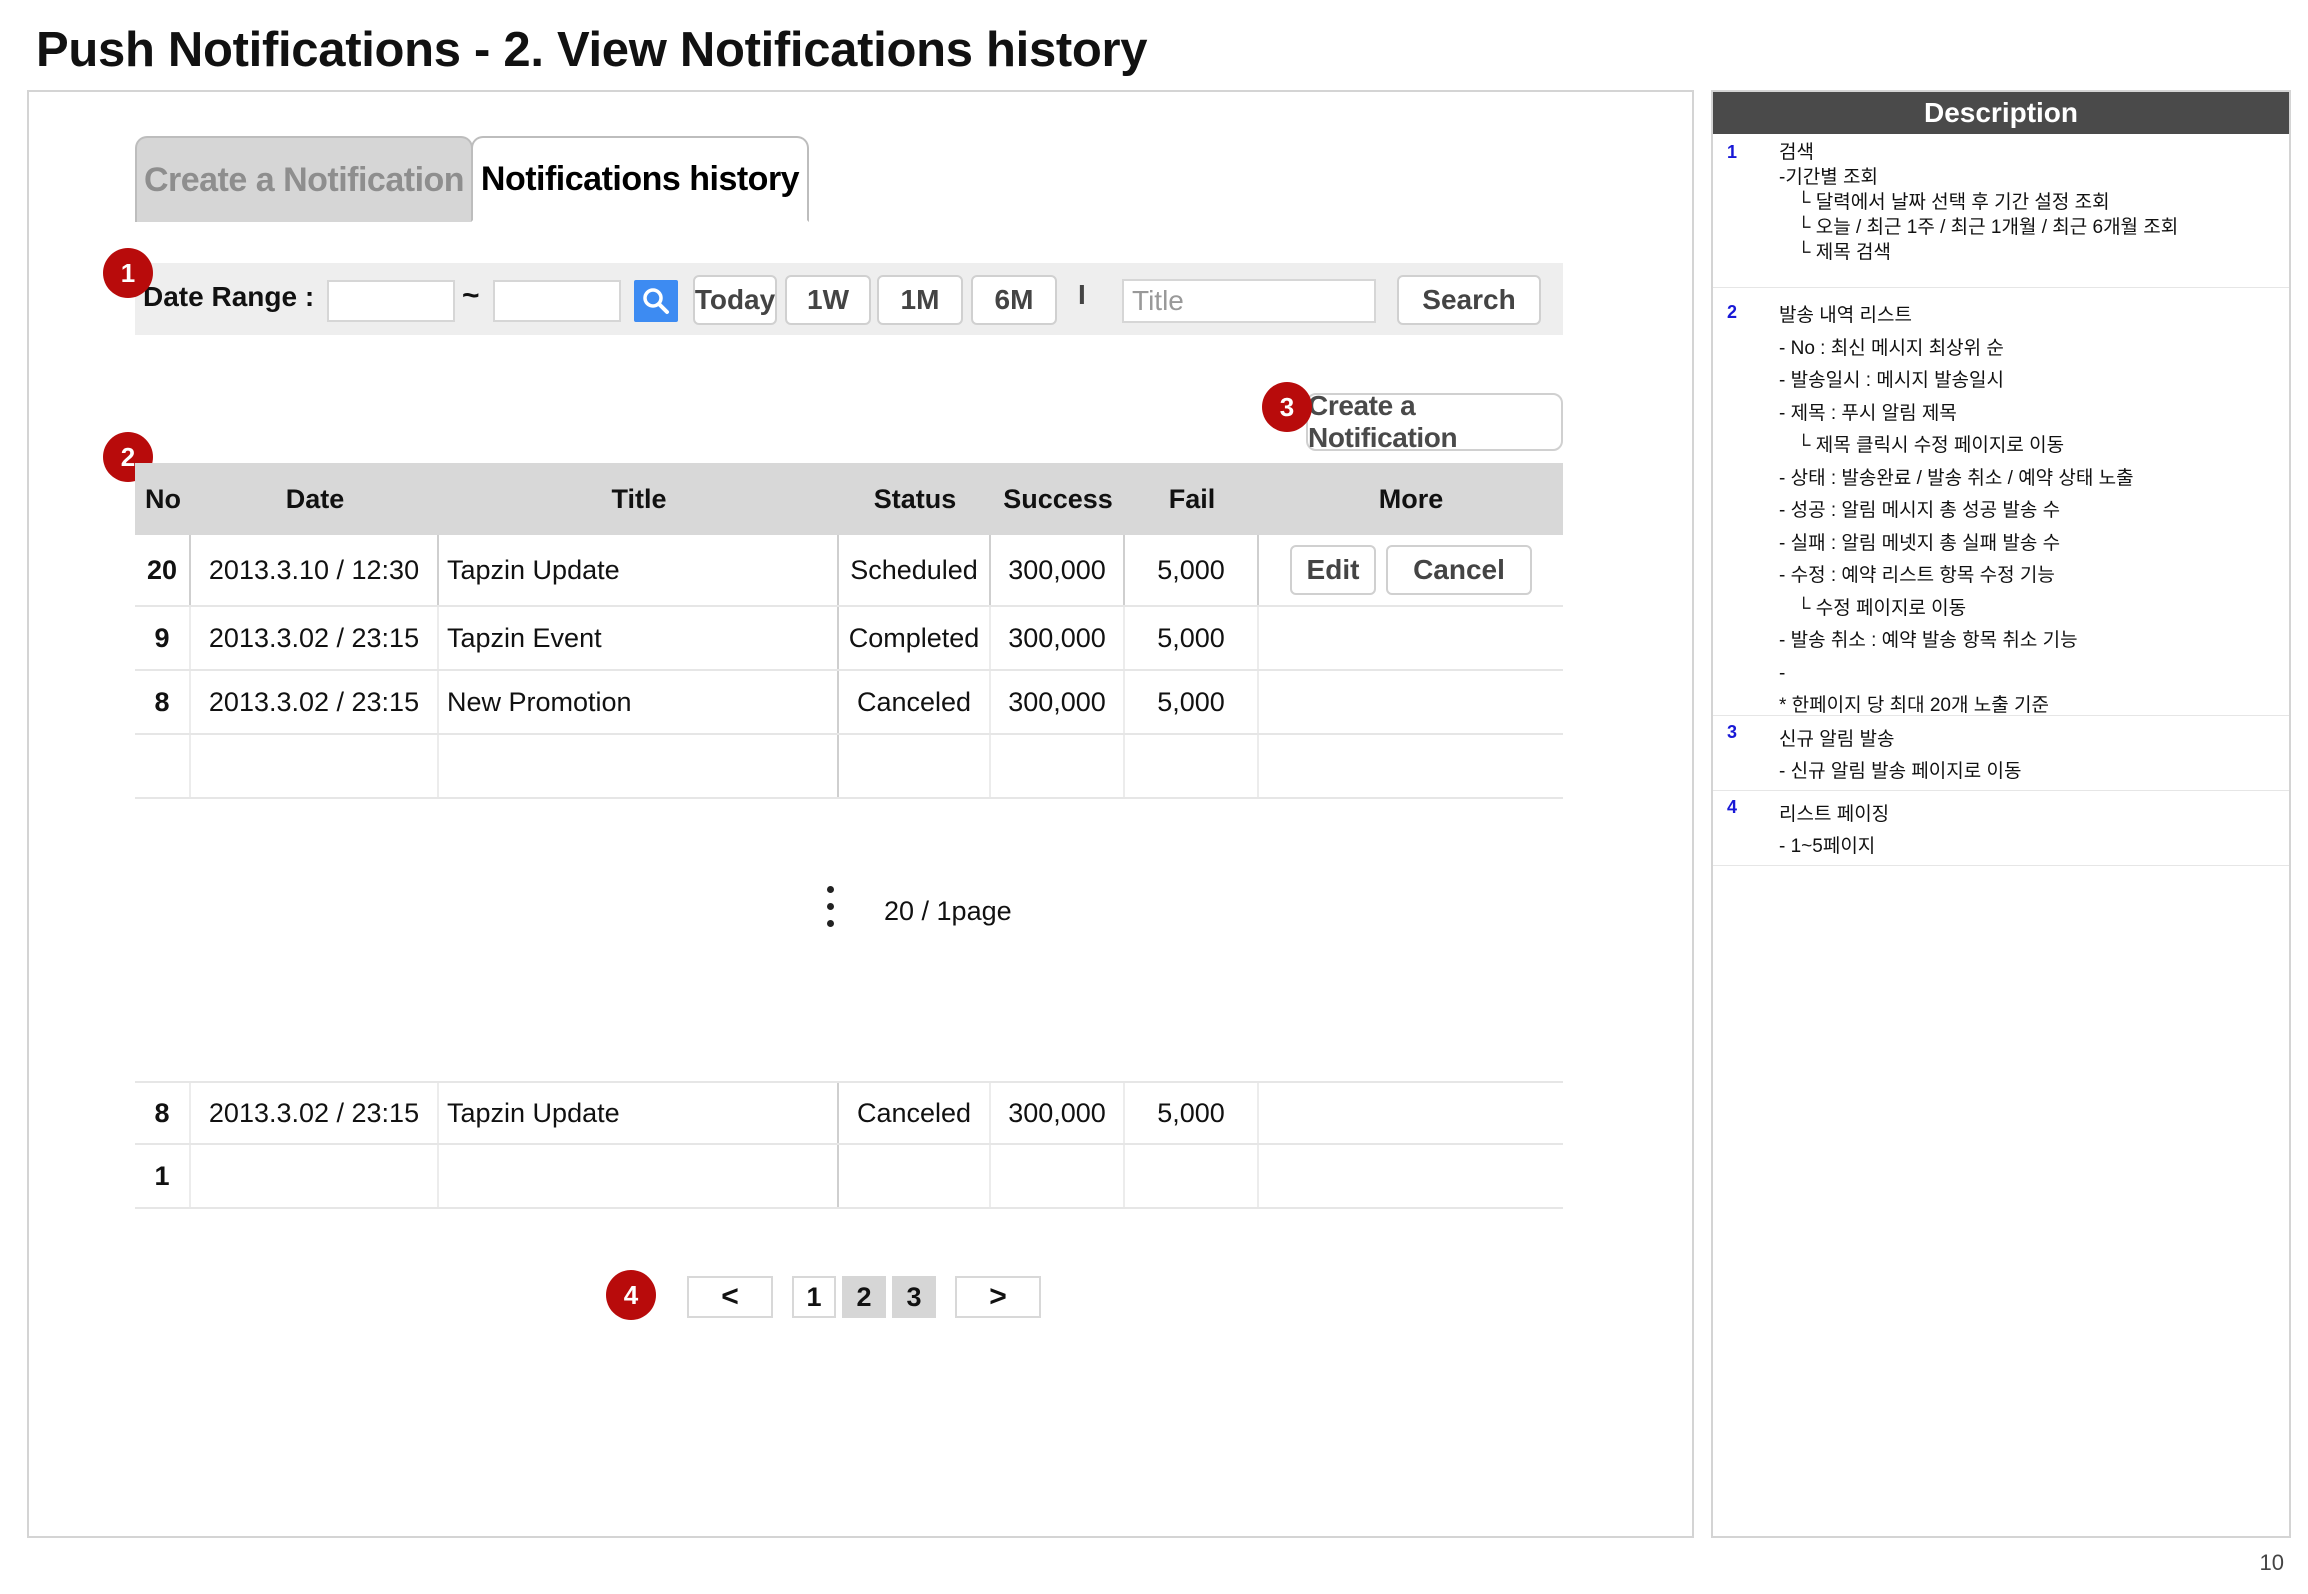 The height and width of the screenshot is (1594, 2308). What do you see at coordinates (163, 766) in the screenshot?
I see `row-no` at bounding box center [163, 766].